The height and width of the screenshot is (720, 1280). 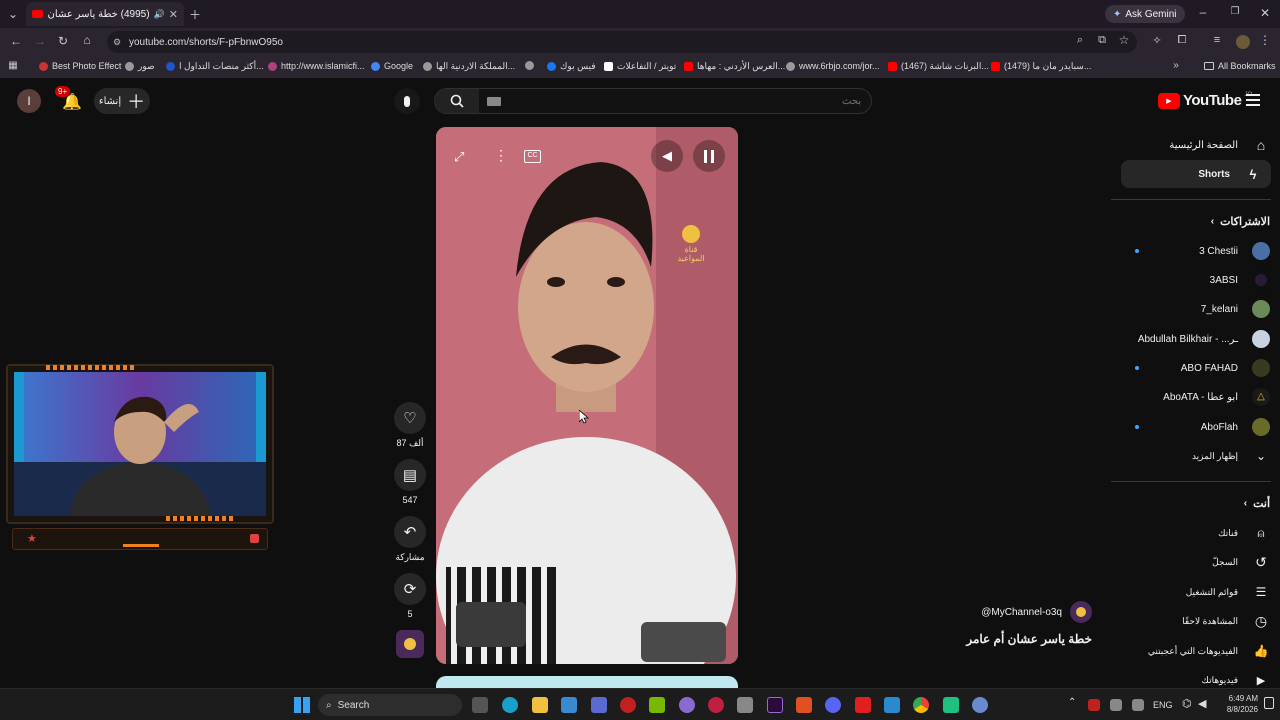 What do you see at coordinates (640, 66) in the screenshot?
I see `bookmark-item: تويتر / التفاعلات` at bounding box center [640, 66].